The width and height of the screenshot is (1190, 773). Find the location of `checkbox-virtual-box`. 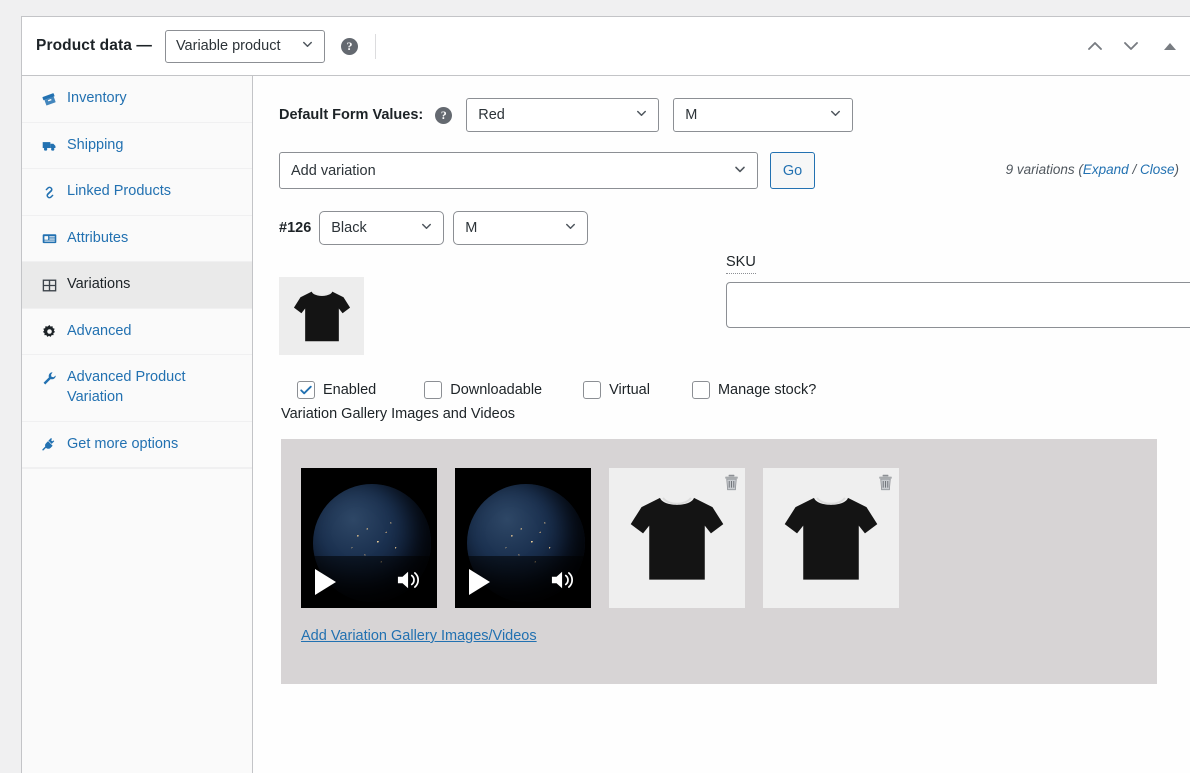

checkbox-virtual-box is located at coordinates (592, 390).